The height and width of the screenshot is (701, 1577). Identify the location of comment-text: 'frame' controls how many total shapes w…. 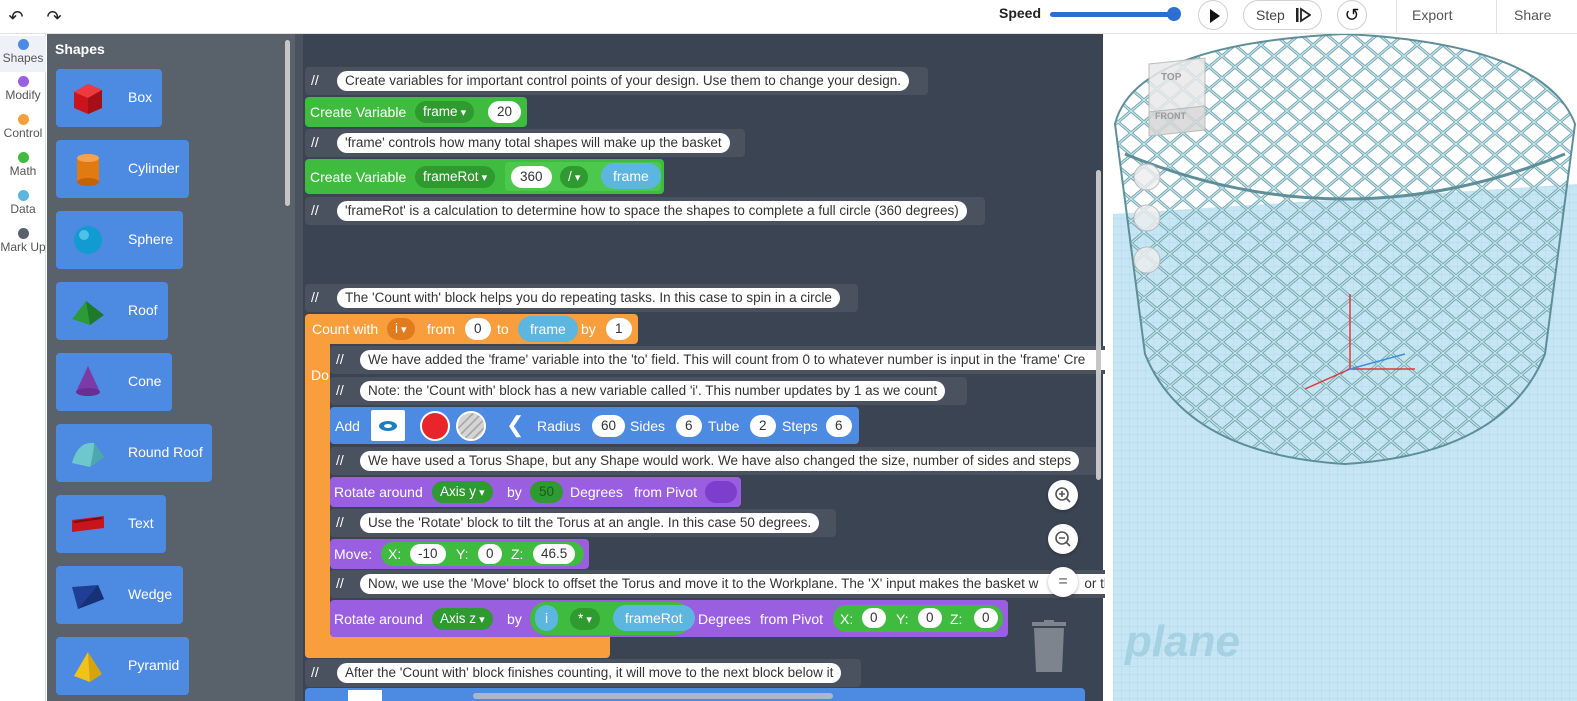
(533, 143).